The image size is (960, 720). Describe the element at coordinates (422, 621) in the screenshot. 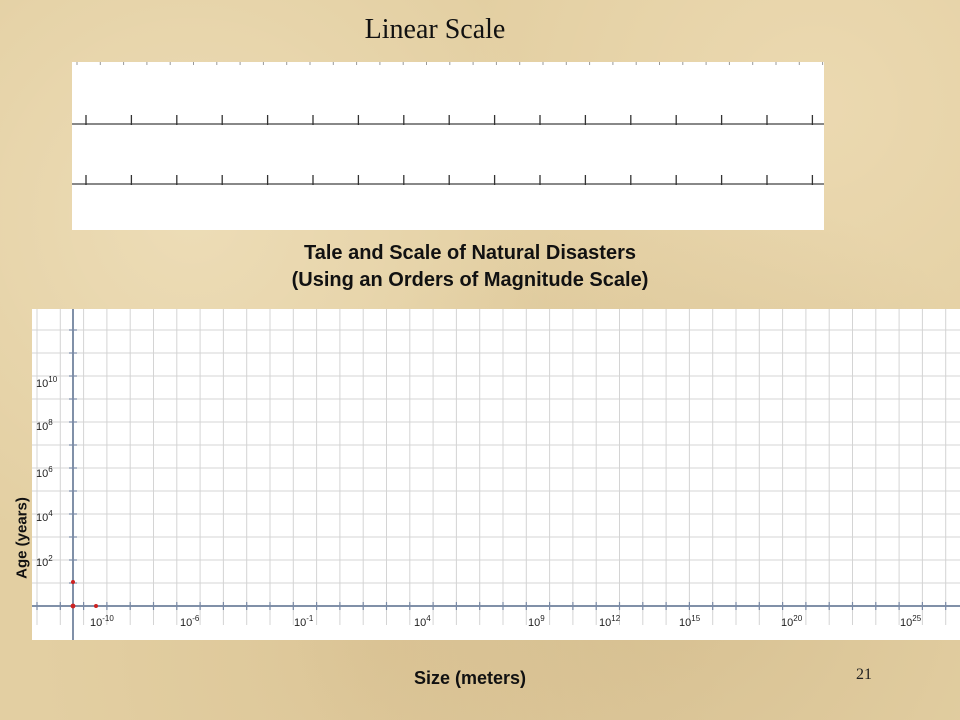

I see `x-tick-label: 104` at that location.